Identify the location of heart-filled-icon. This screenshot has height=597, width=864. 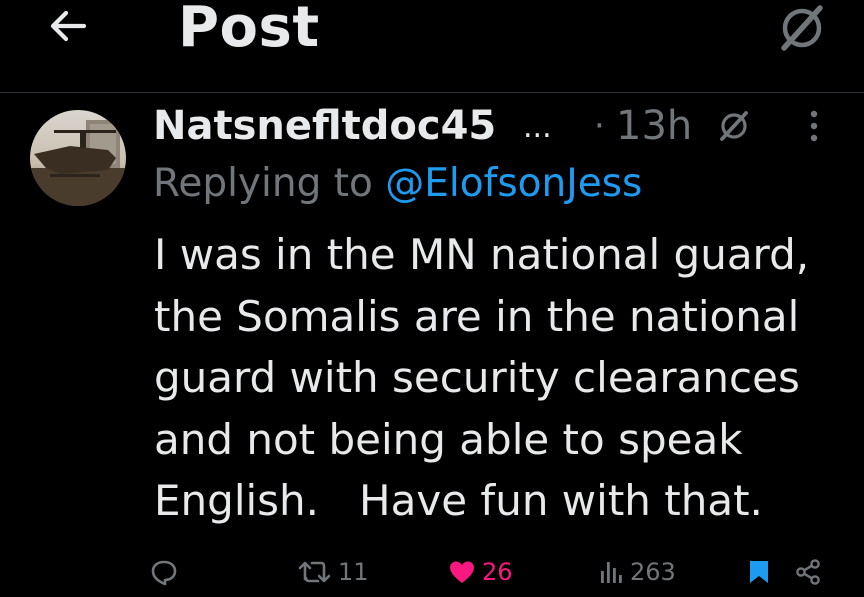
(462, 572).